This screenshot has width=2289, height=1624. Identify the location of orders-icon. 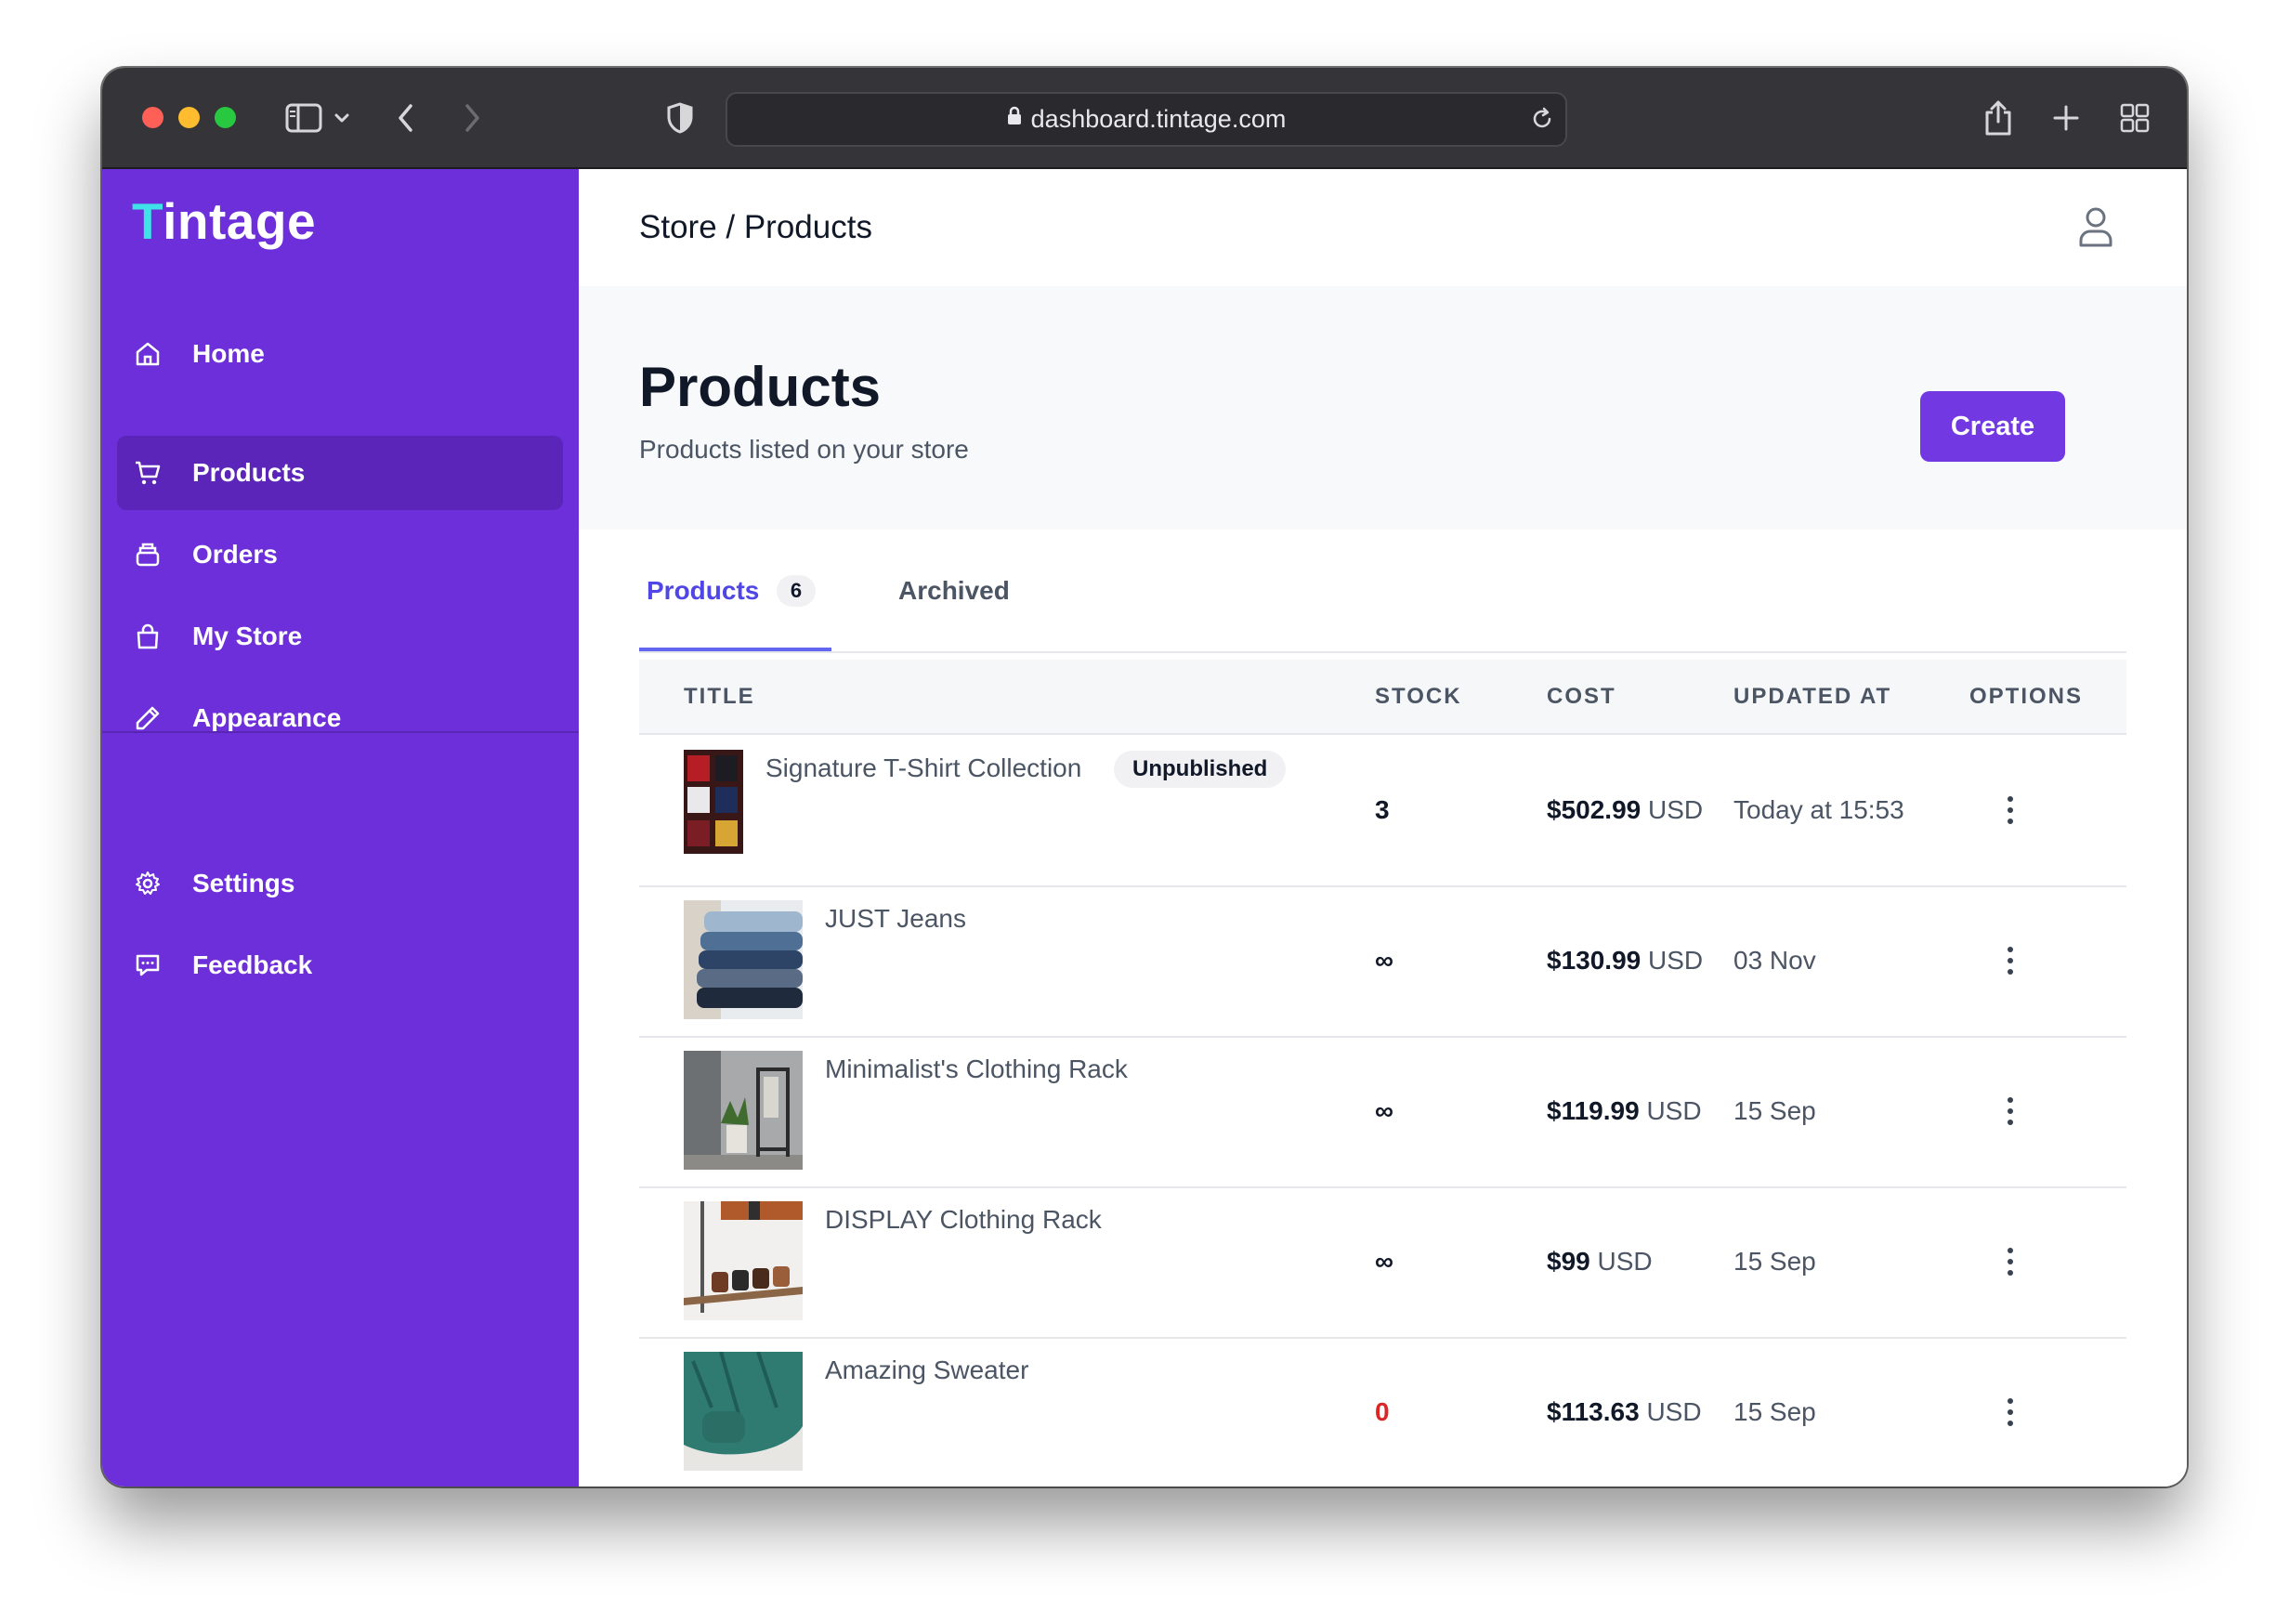
(148, 555).